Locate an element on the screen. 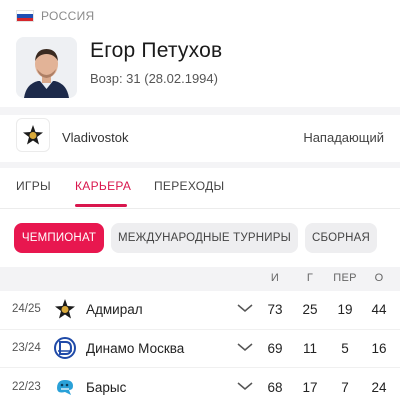  competition-filter: ЧЕМПИОНАТ МЕЖДУНАРОДНЫЕ ТУРНИРЫ СБОРНАЯ is located at coordinates (200, 239).